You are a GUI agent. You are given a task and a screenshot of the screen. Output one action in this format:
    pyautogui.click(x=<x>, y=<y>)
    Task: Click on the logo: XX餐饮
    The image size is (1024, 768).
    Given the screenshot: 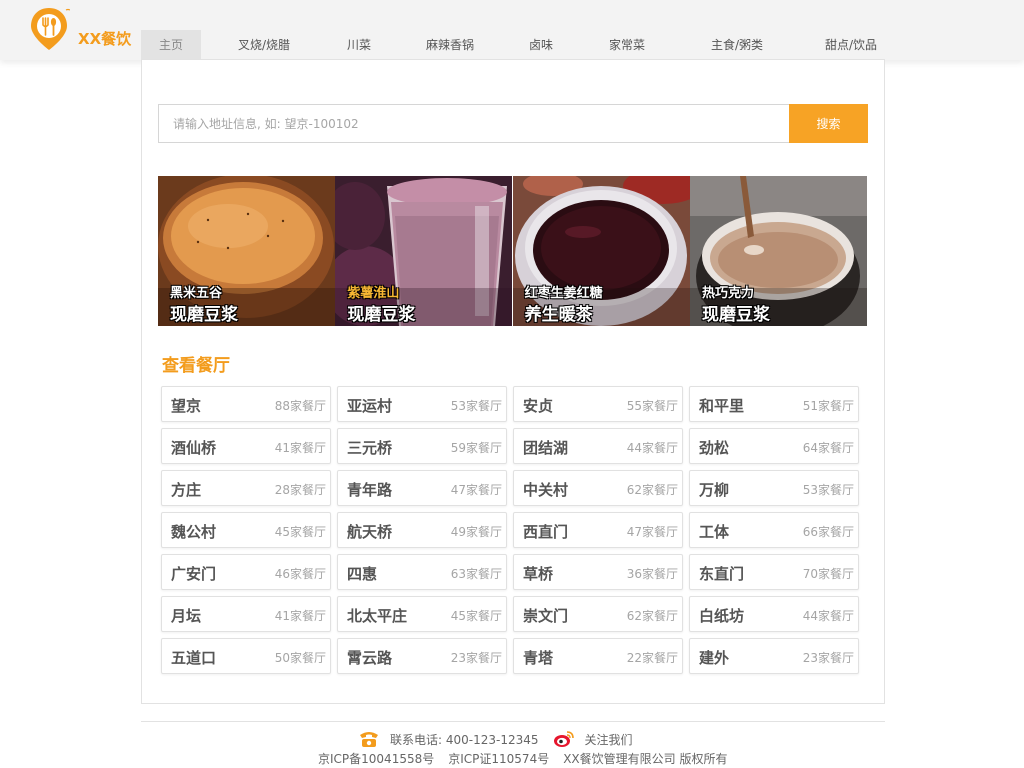 What is the action you would take?
    pyautogui.click(x=83, y=29)
    